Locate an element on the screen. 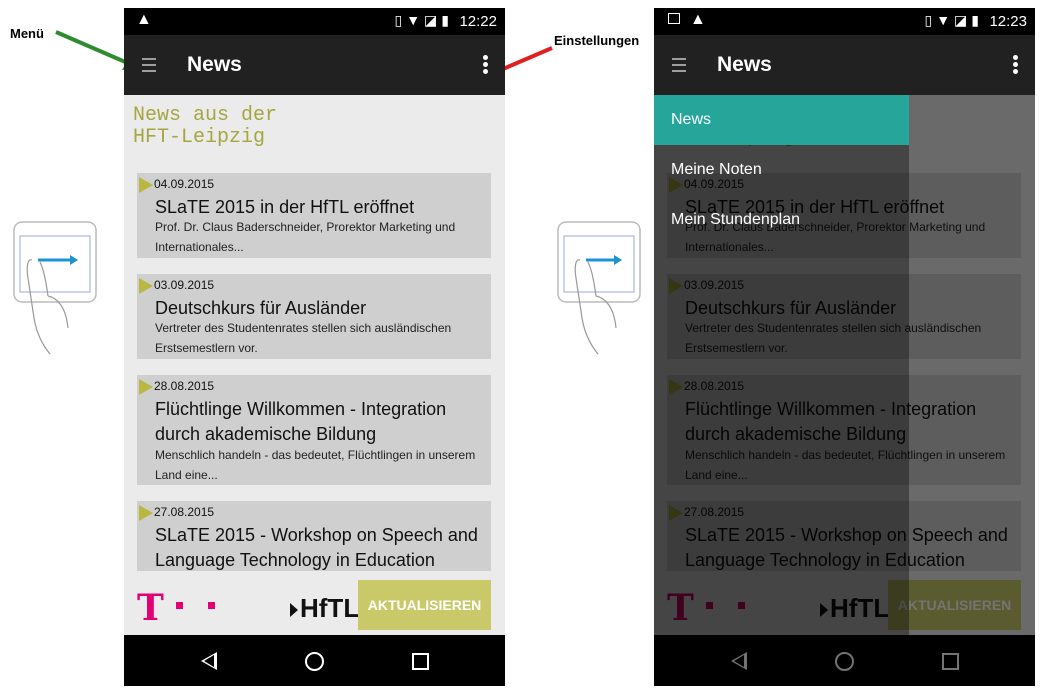 This screenshot has height=691, width=1044. telekom-logo: T is located at coordinates (150, 608).